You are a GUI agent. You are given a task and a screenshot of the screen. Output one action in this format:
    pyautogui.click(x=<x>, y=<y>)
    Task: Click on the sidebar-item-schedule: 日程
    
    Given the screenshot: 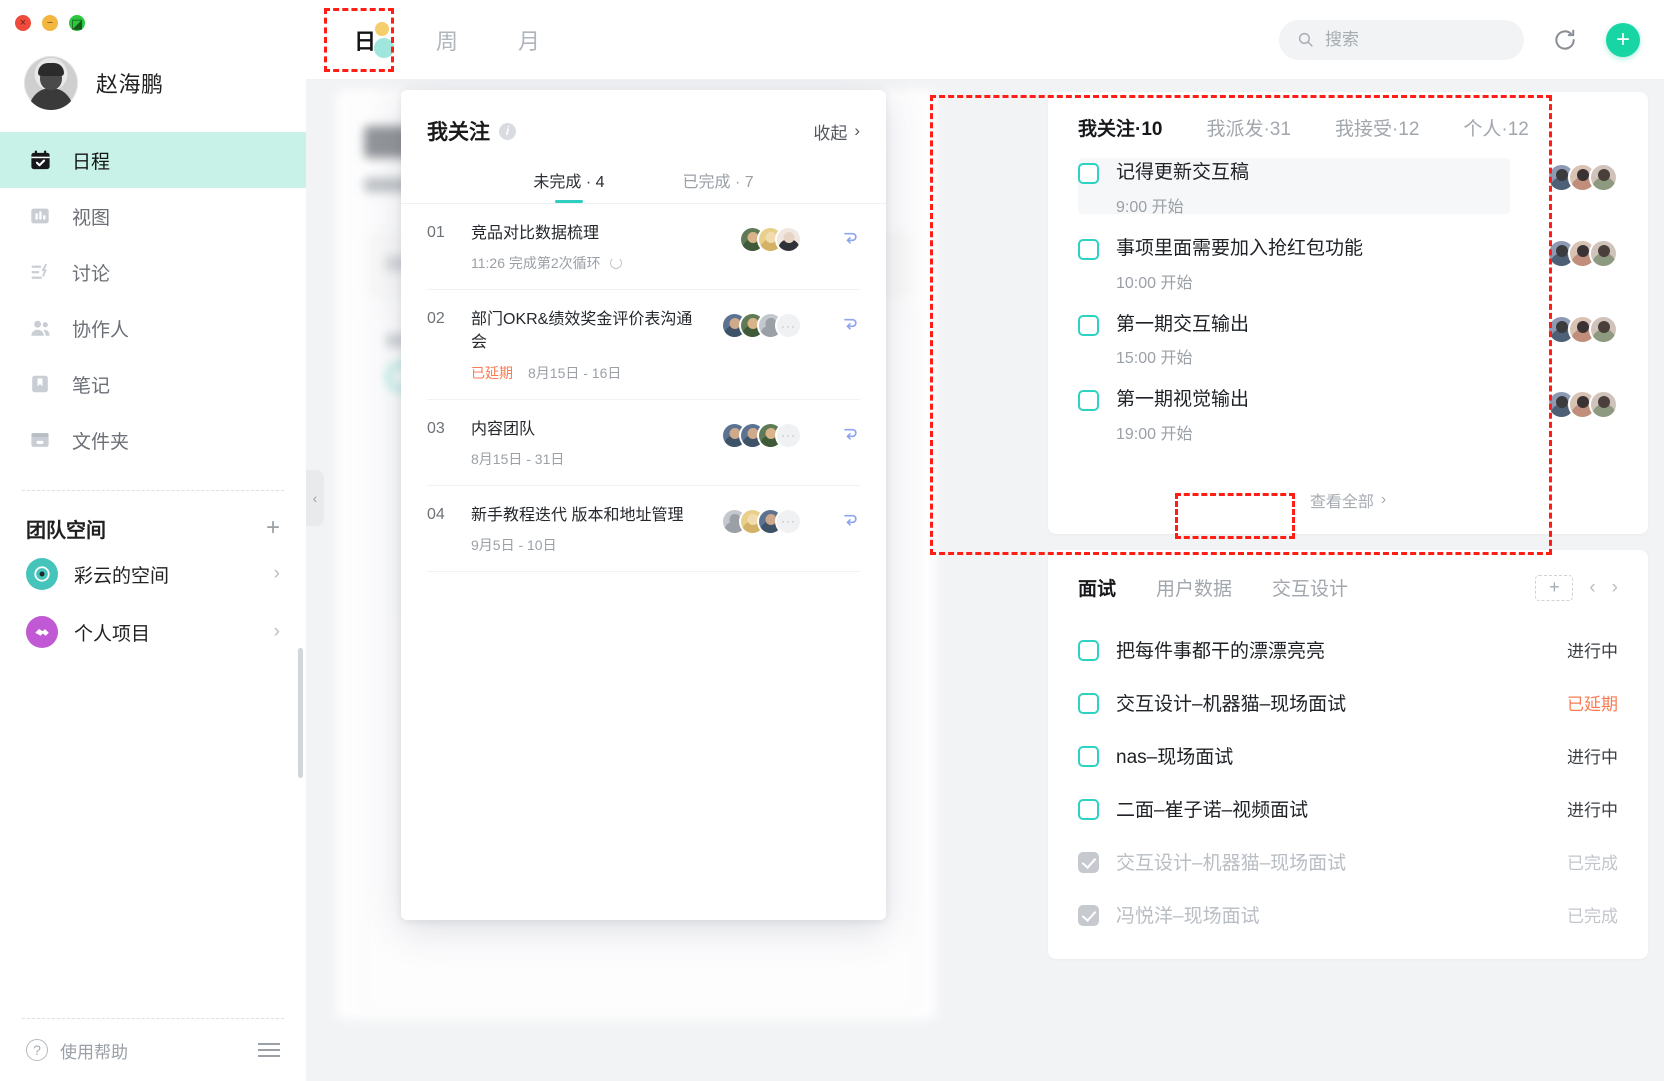 What is the action you would take?
    pyautogui.click(x=153, y=160)
    